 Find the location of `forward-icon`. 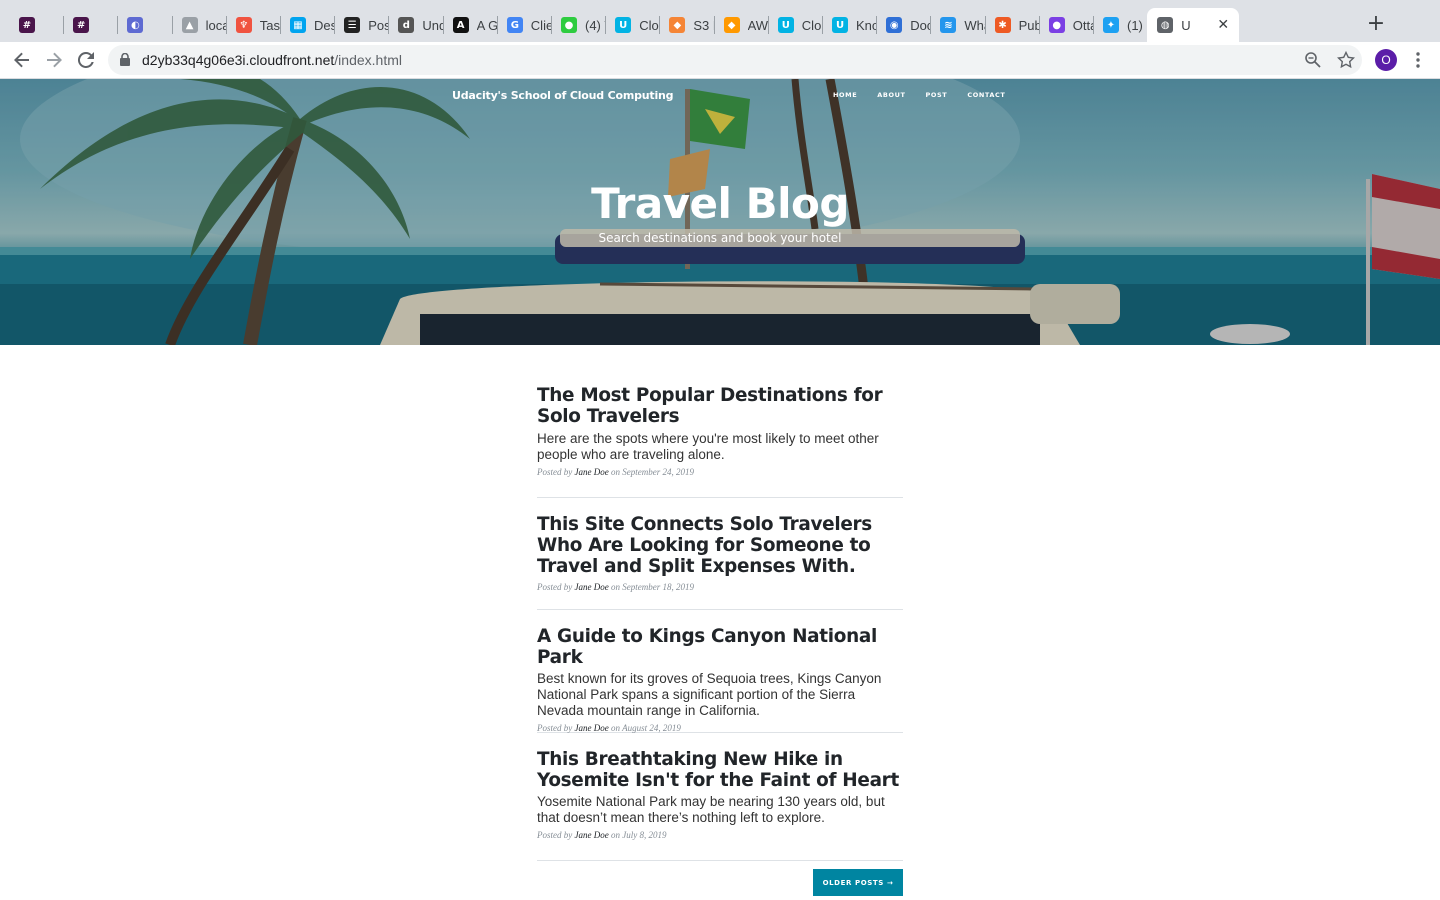

forward-icon is located at coordinates (54, 60).